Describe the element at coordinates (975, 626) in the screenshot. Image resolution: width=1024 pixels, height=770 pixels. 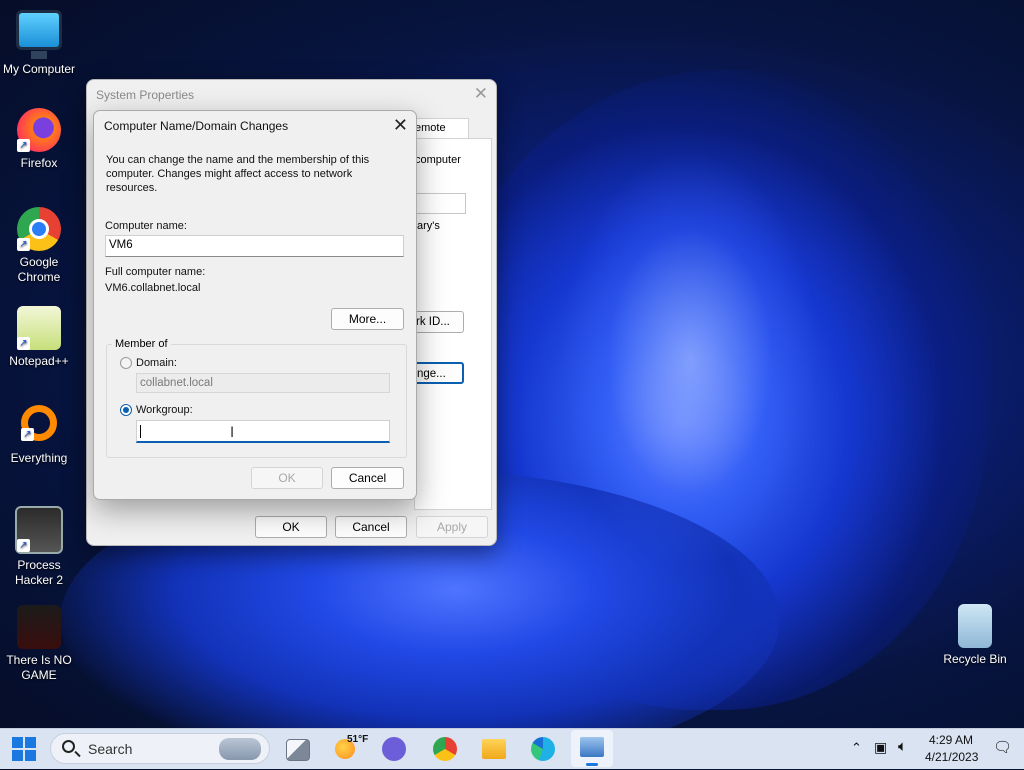
I see `recycle-bin-icon` at that location.